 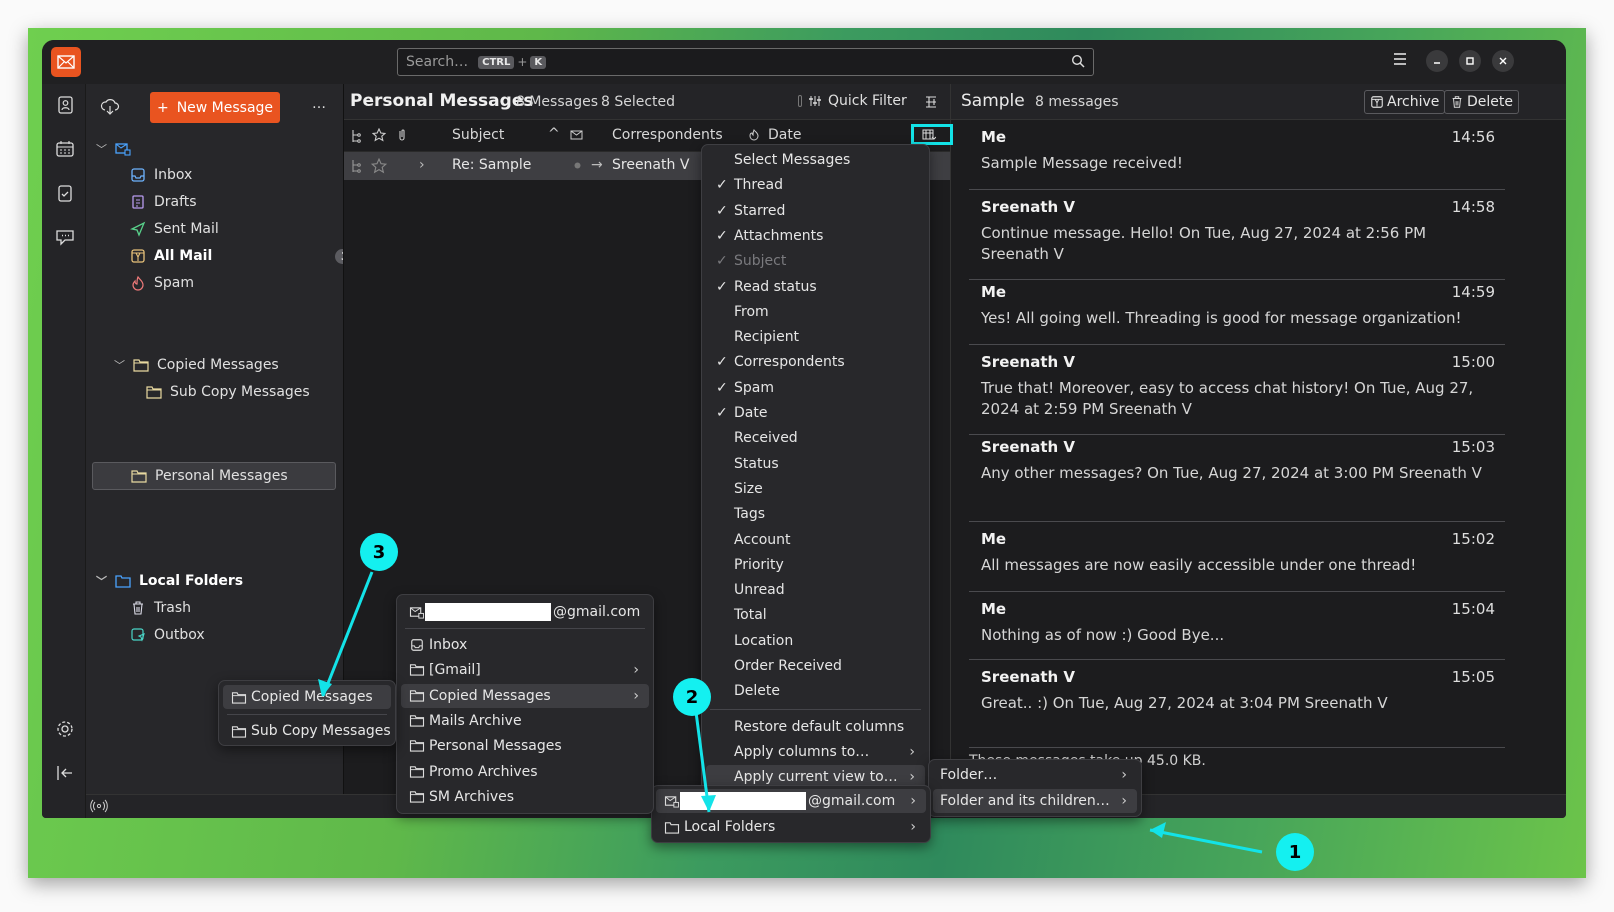 What do you see at coordinates (379, 552) in the screenshot?
I see `callout-3: 3` at bounding box center [379, 552].